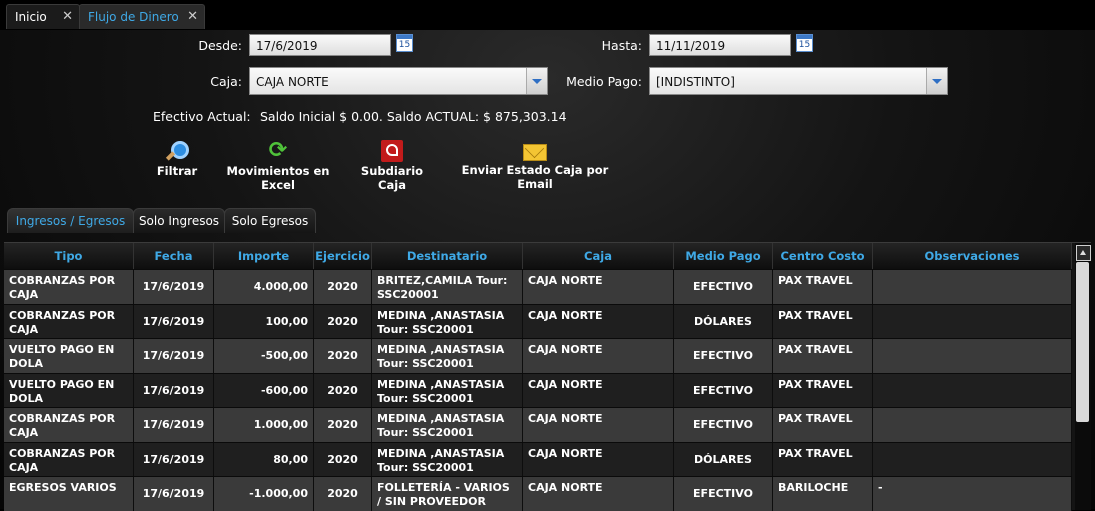 The image size is (1095, 511). What do you see at coordinates (264, 390) in the screenshot?
I see `cell-importe: -600,00` at bounding box center [264, 390].